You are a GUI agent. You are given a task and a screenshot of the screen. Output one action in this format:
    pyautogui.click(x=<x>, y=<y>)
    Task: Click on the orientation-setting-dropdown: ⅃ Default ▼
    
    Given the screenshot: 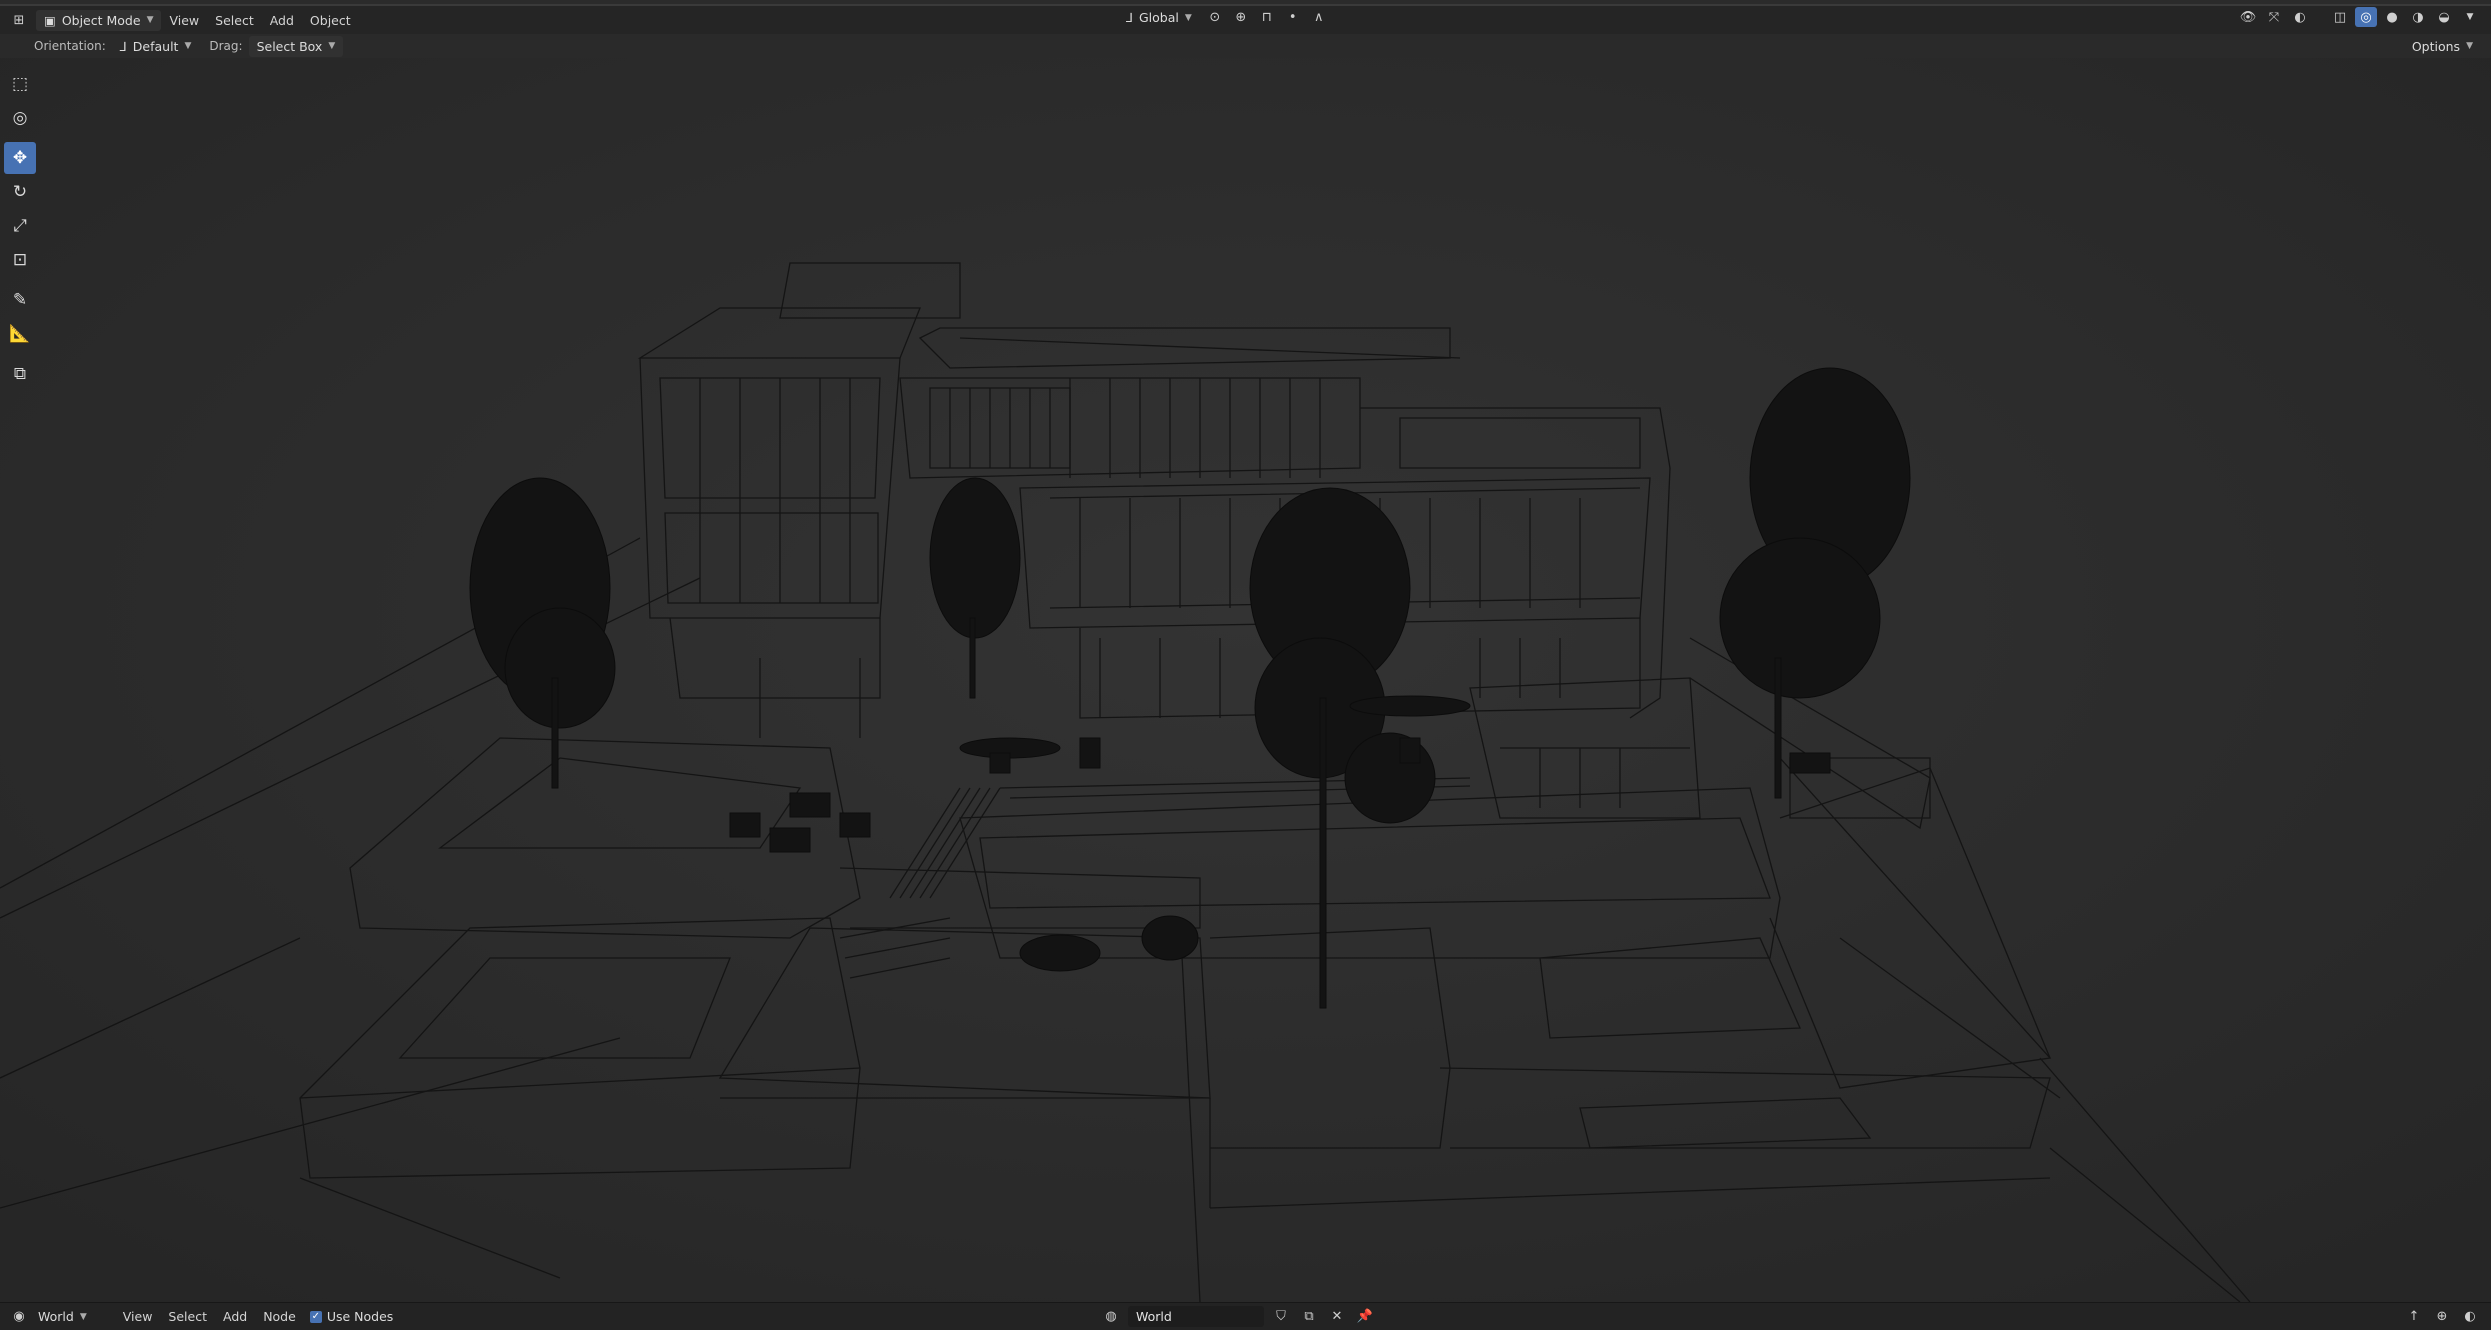 What is the action you would take?
    pyautogui.click(x=156, y=46)
    